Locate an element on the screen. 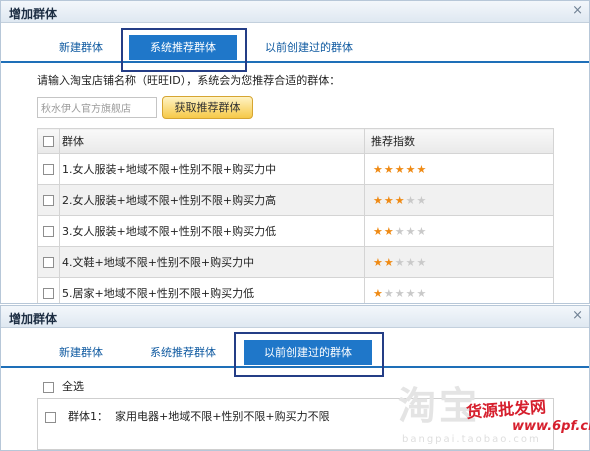 This screenshot has height=451, width=590. col-rating: 推荐指数 is located at coordinates (459, 141).